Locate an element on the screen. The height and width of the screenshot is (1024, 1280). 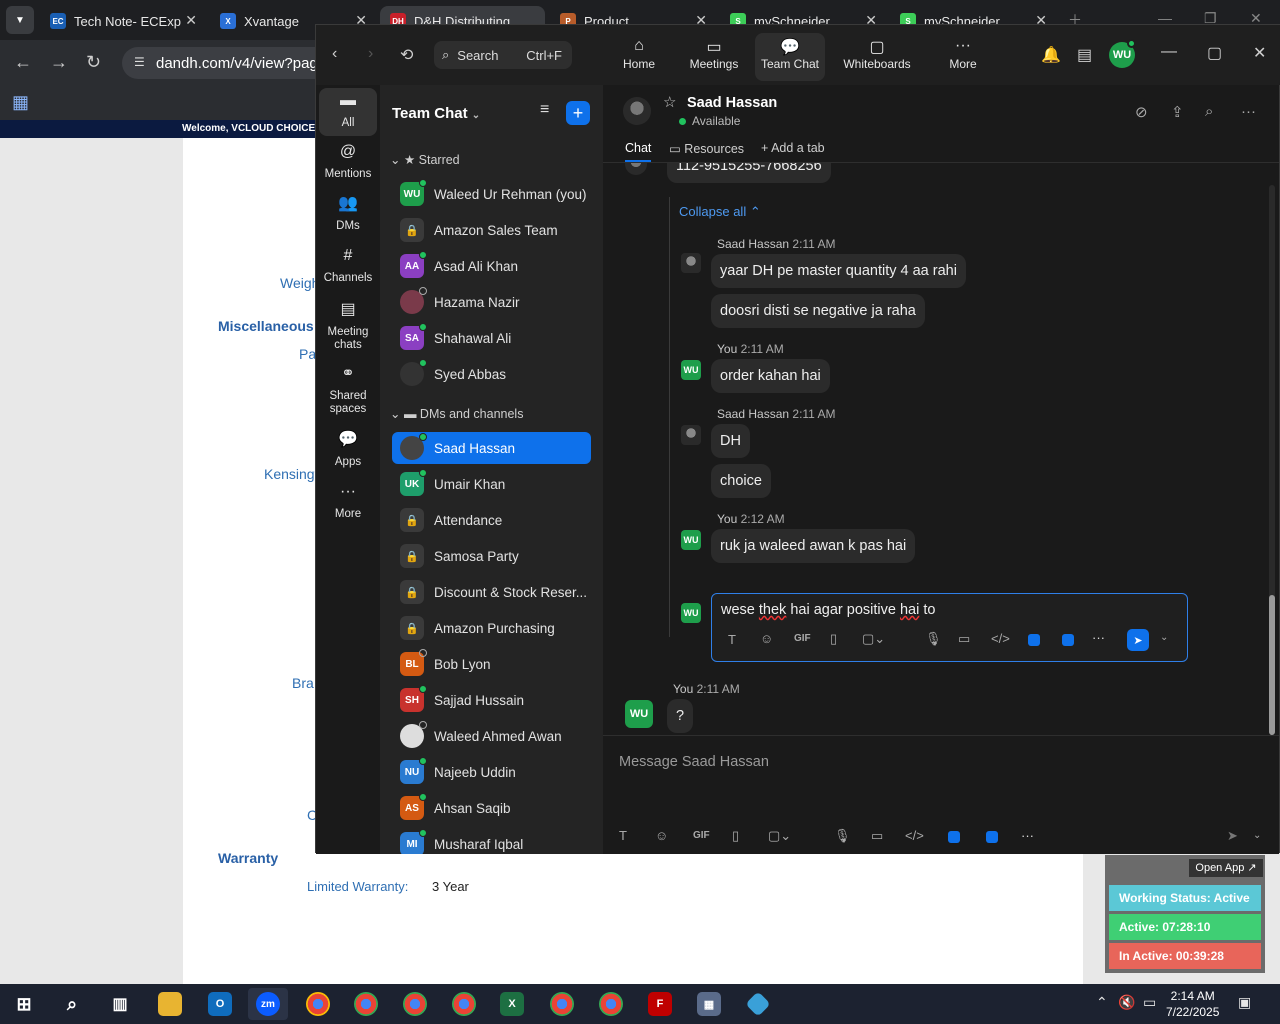
code-icon: </> is located at coordinates (914, 835).